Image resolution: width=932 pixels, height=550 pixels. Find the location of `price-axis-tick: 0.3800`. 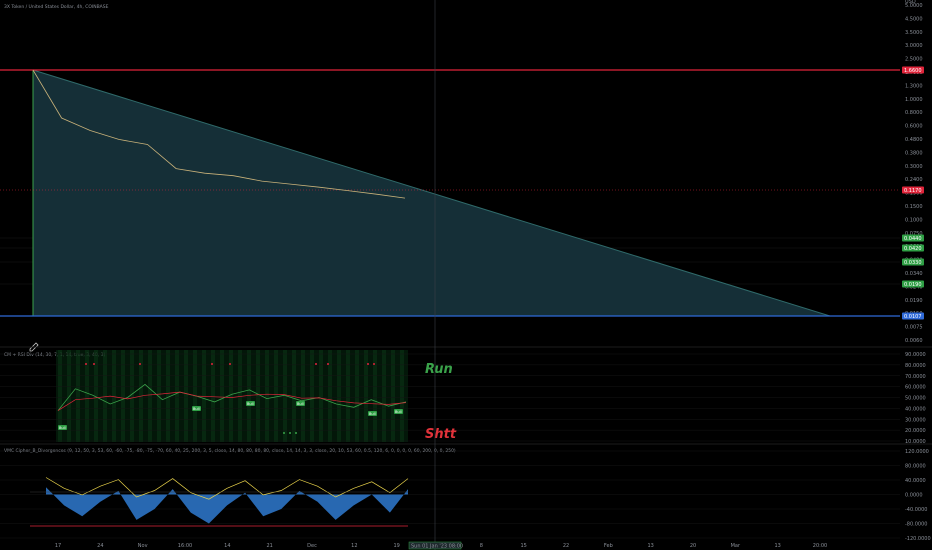

price-axis-tick: 0.3800 is located at coordinates (914, 153).